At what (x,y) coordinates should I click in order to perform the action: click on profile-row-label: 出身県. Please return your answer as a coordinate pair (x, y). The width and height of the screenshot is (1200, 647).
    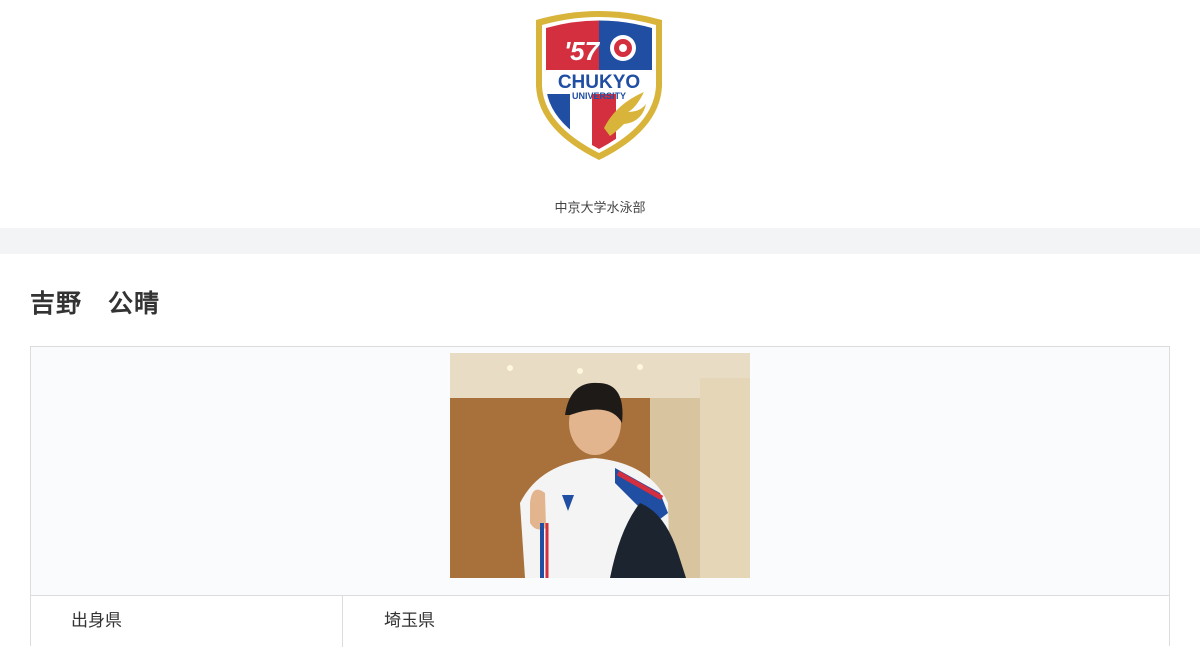
    Looking at the image, I should click on (187, 621).